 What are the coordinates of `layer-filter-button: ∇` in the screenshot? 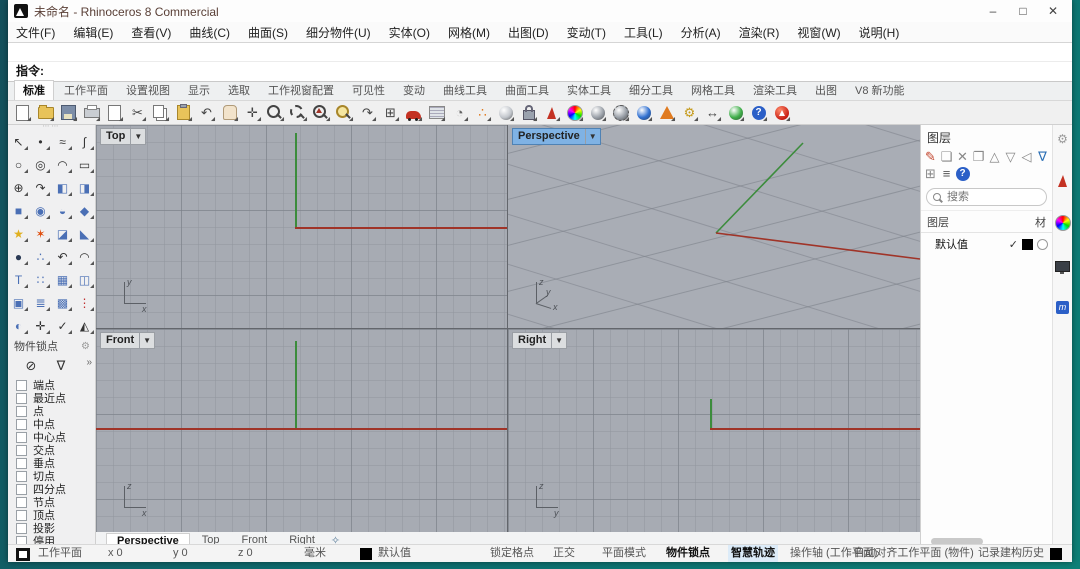 It's located at (1042, 156).